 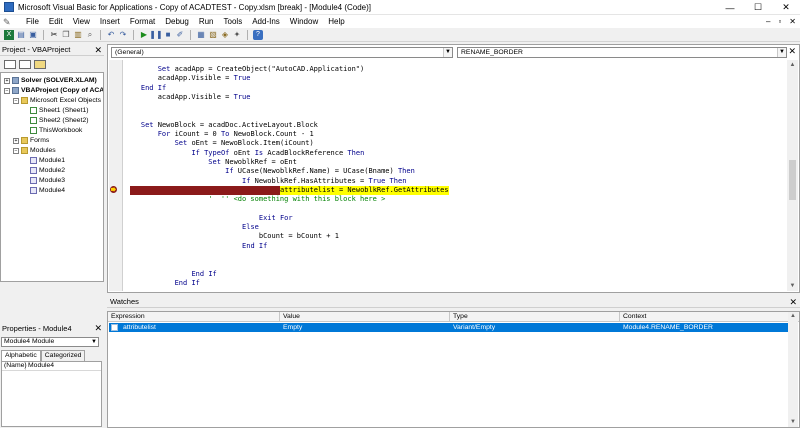 I want to click on code-window-close-button: ✕, so click(x=792, y=51).